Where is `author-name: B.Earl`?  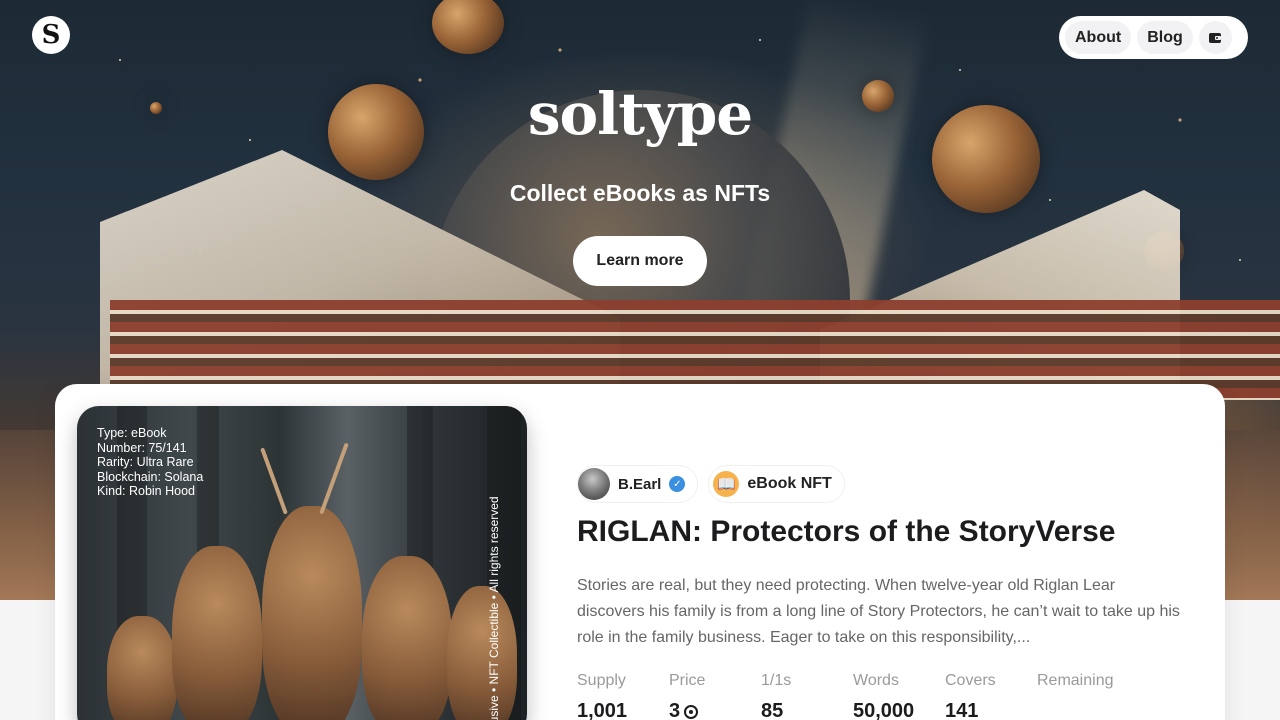 author-name: B.Earl is located at coordinates (640, 484).